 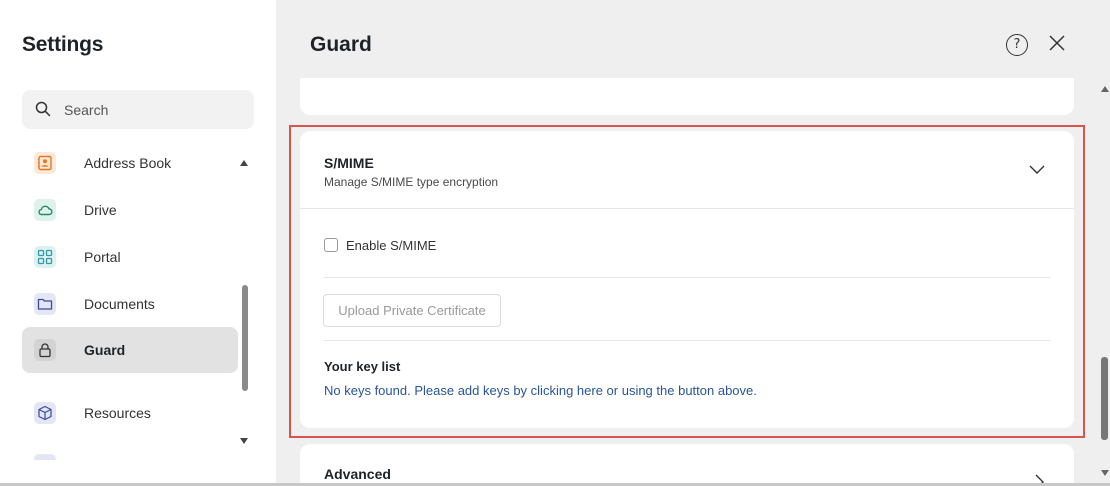 I want to click on sidebar-item-drive: Drive, so click(x=130, y=210).